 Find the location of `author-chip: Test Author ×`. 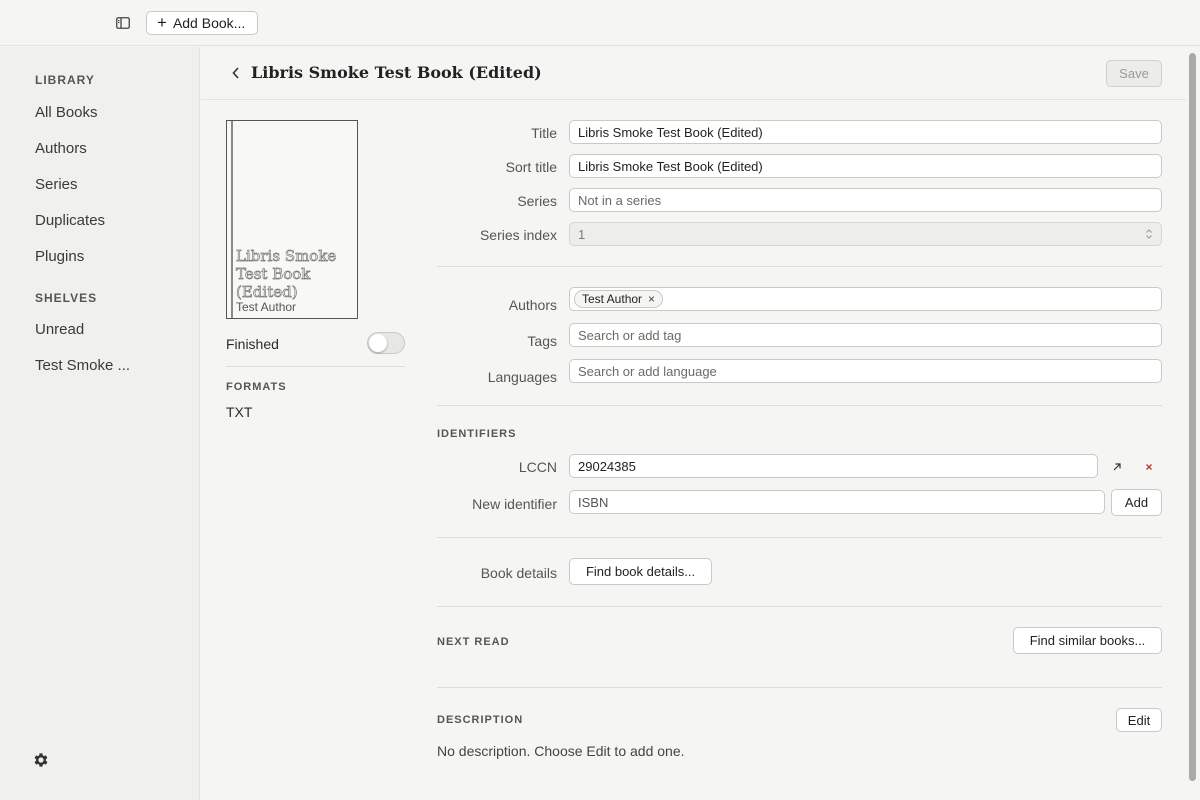

author-chip: Test Author × is located at coordinates (619, 299).